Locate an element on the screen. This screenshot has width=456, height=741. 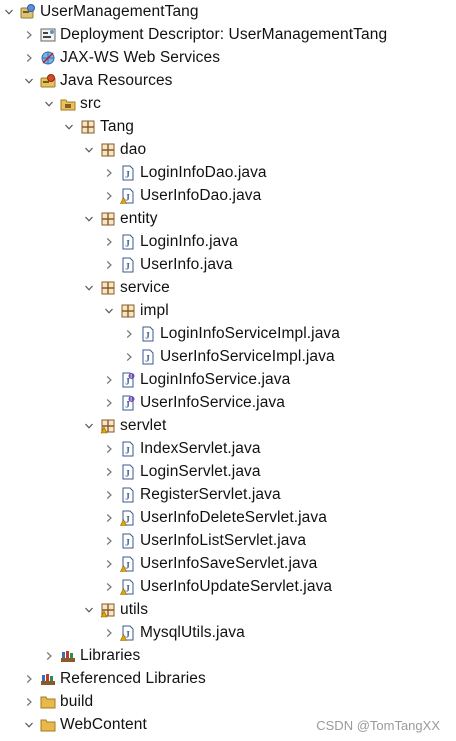
tree-item-userinfoupdateservlet-java: J UserInfoUpdateServlet.java is located at coordinates (217, 586).